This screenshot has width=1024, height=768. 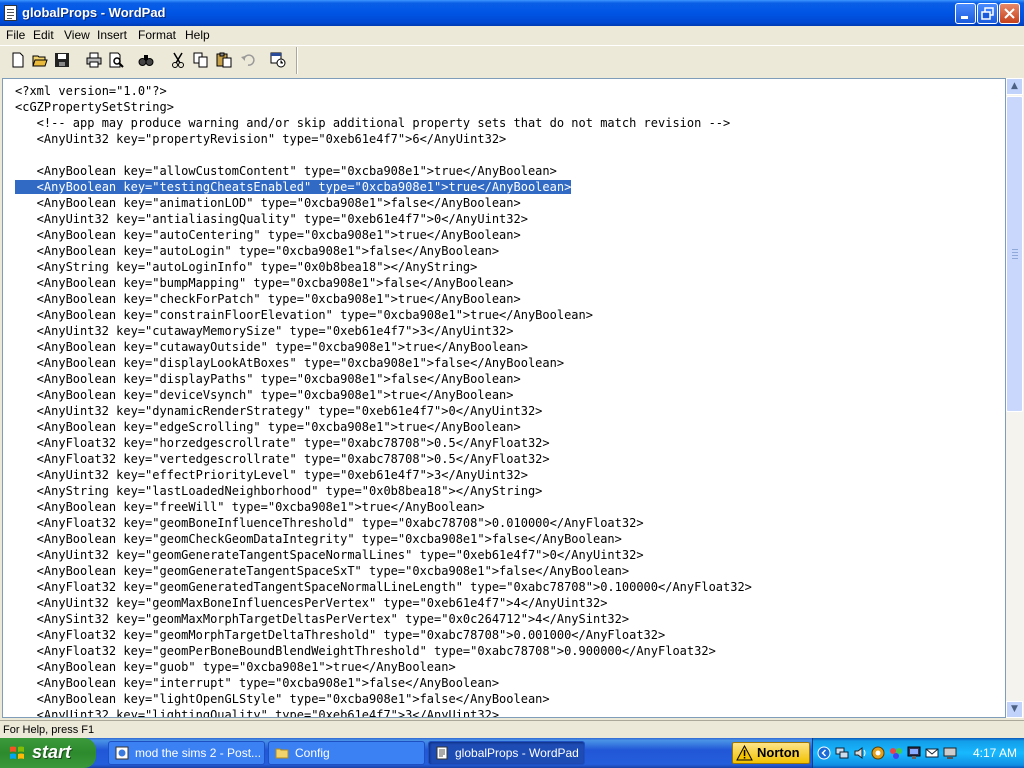 I want to click on task-config-folder: Config, so click(x=346, y=753).